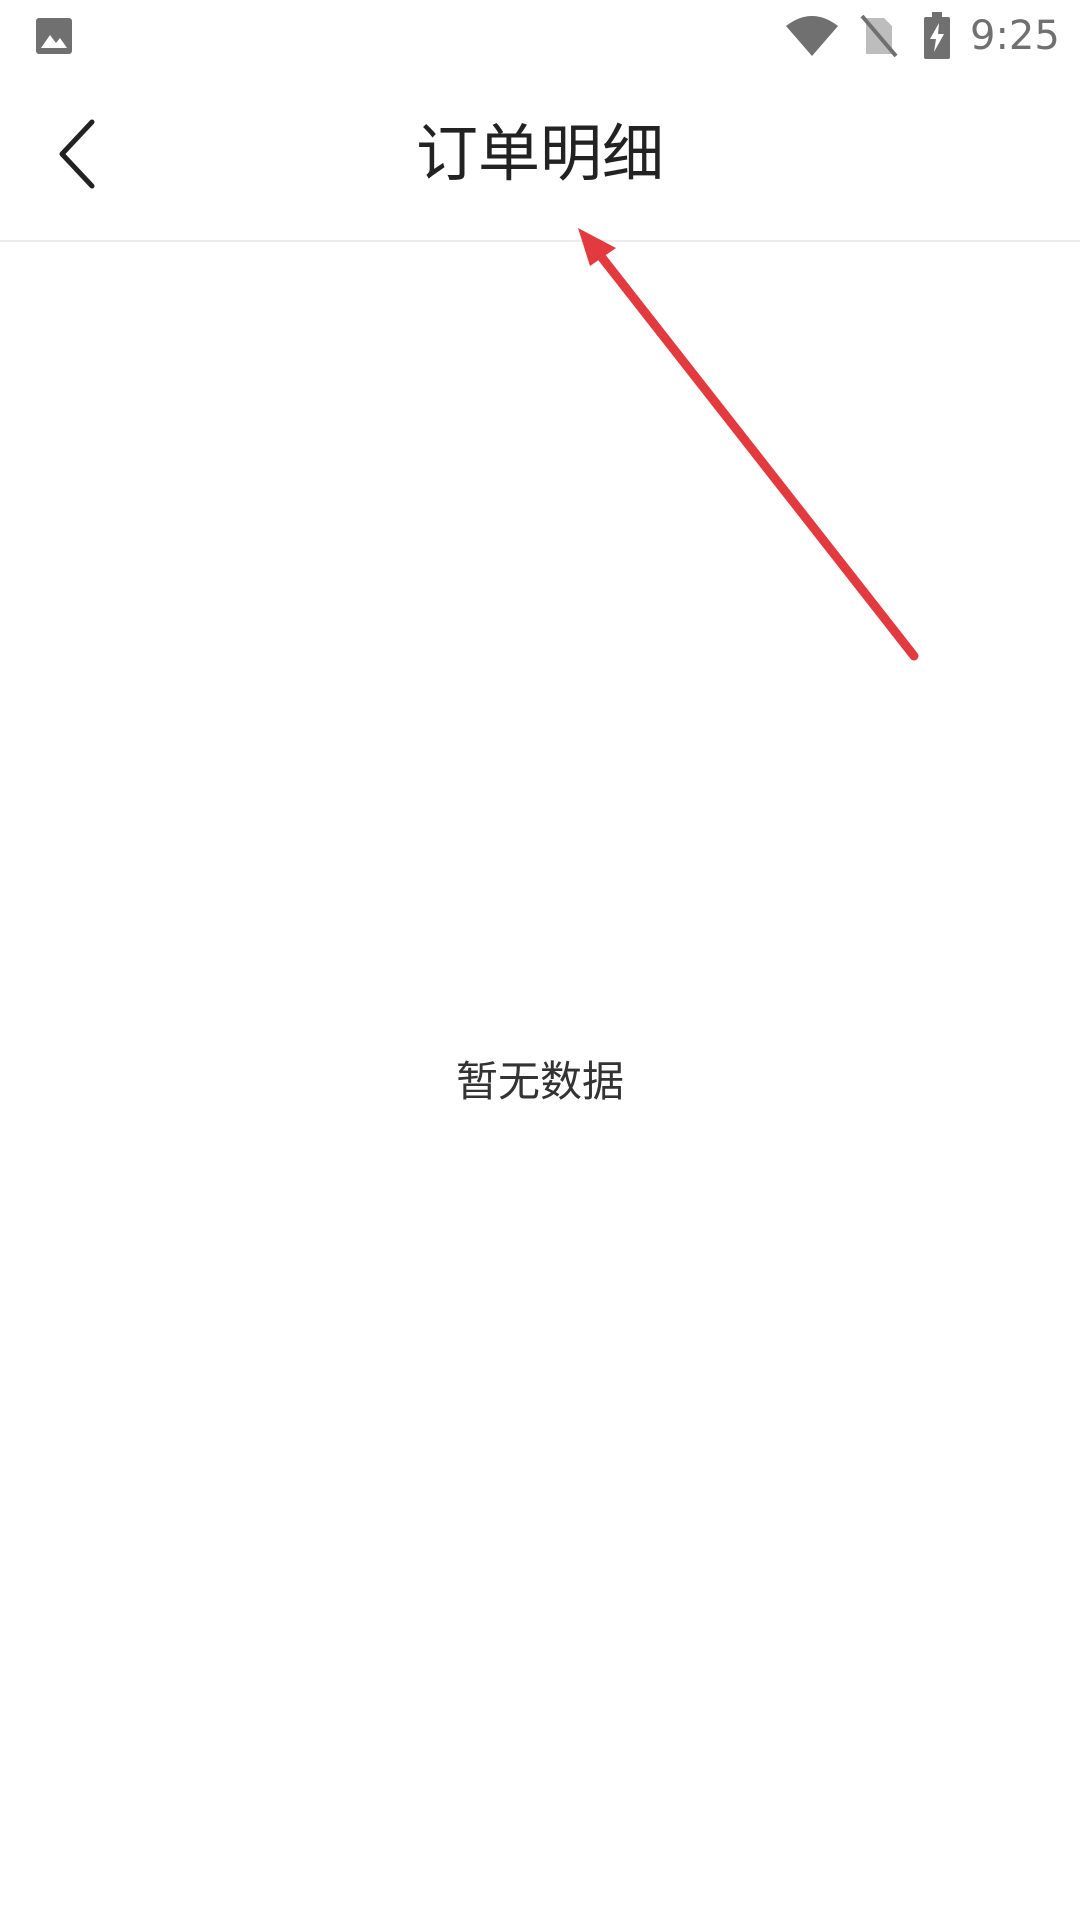 The image size is (1080, 1920). What do you see at coordinates (879, 36) in the screenshot?
I see `sim-card-off-icon` at bounding box center [879, 36].